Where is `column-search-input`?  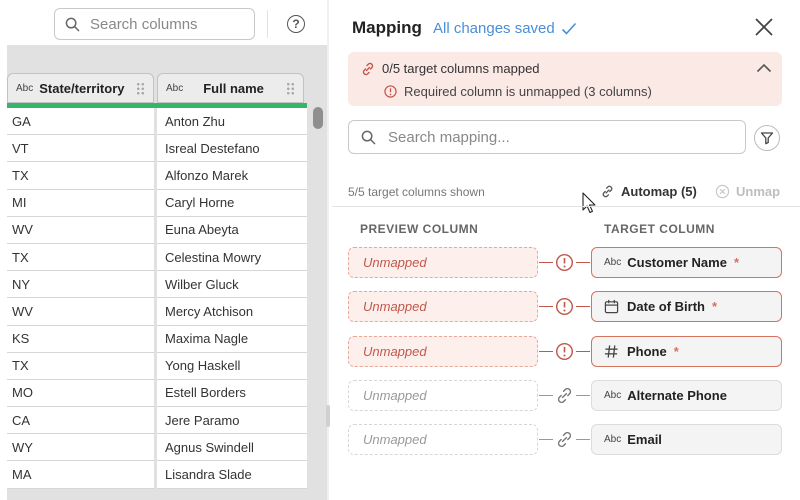
column-search-input is located at coordinates (165, 24).